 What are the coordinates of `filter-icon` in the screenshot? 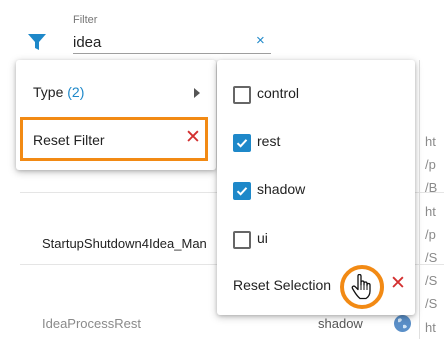 It's located at (37, 42).